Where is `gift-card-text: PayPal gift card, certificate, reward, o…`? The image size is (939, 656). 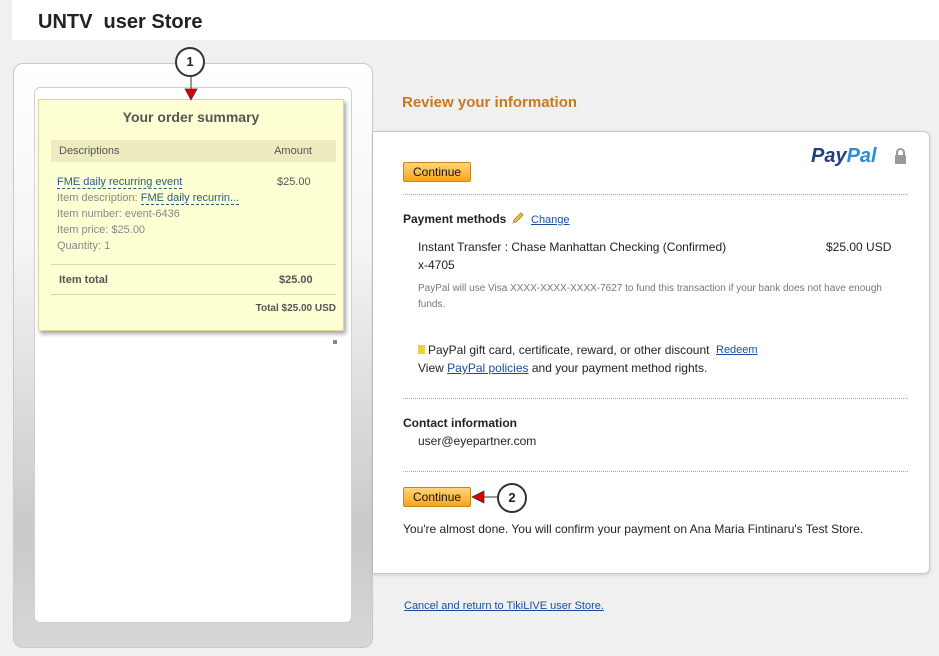
gift-card-text: PayPal gift card, certificate, reward, o… is located at coordinates (569, 350).